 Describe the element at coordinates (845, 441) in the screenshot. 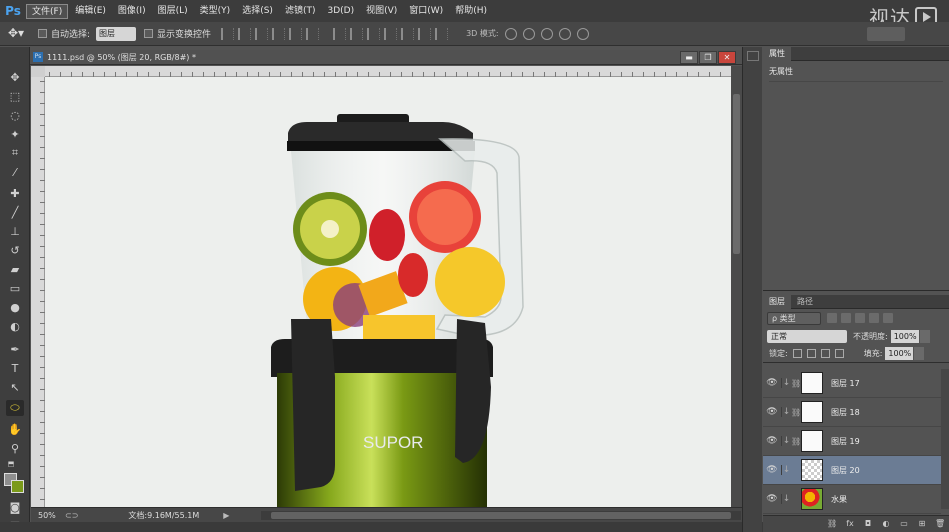

I see `layer-name: 图层 19` at that location.